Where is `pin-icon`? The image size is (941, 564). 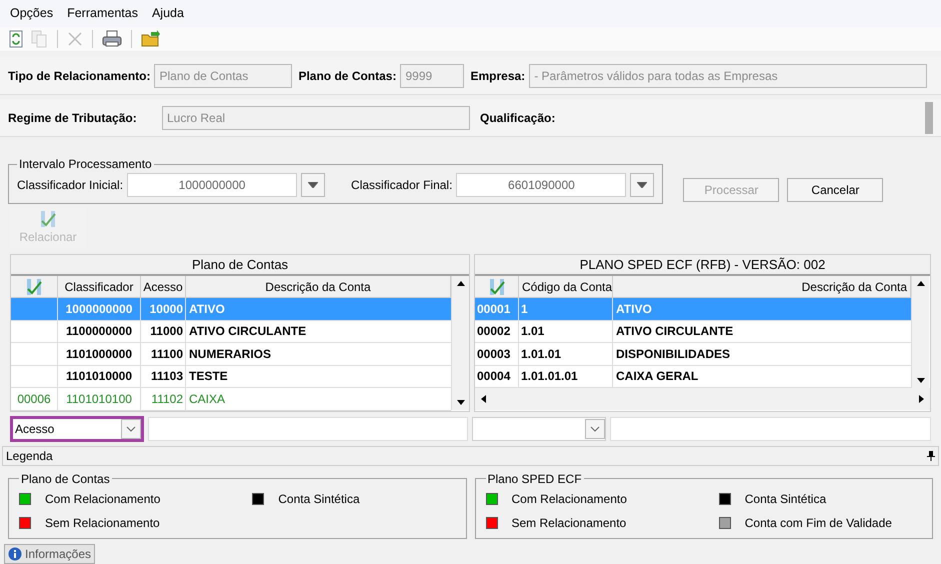 pin-icon is located at coordinates (931, 455).